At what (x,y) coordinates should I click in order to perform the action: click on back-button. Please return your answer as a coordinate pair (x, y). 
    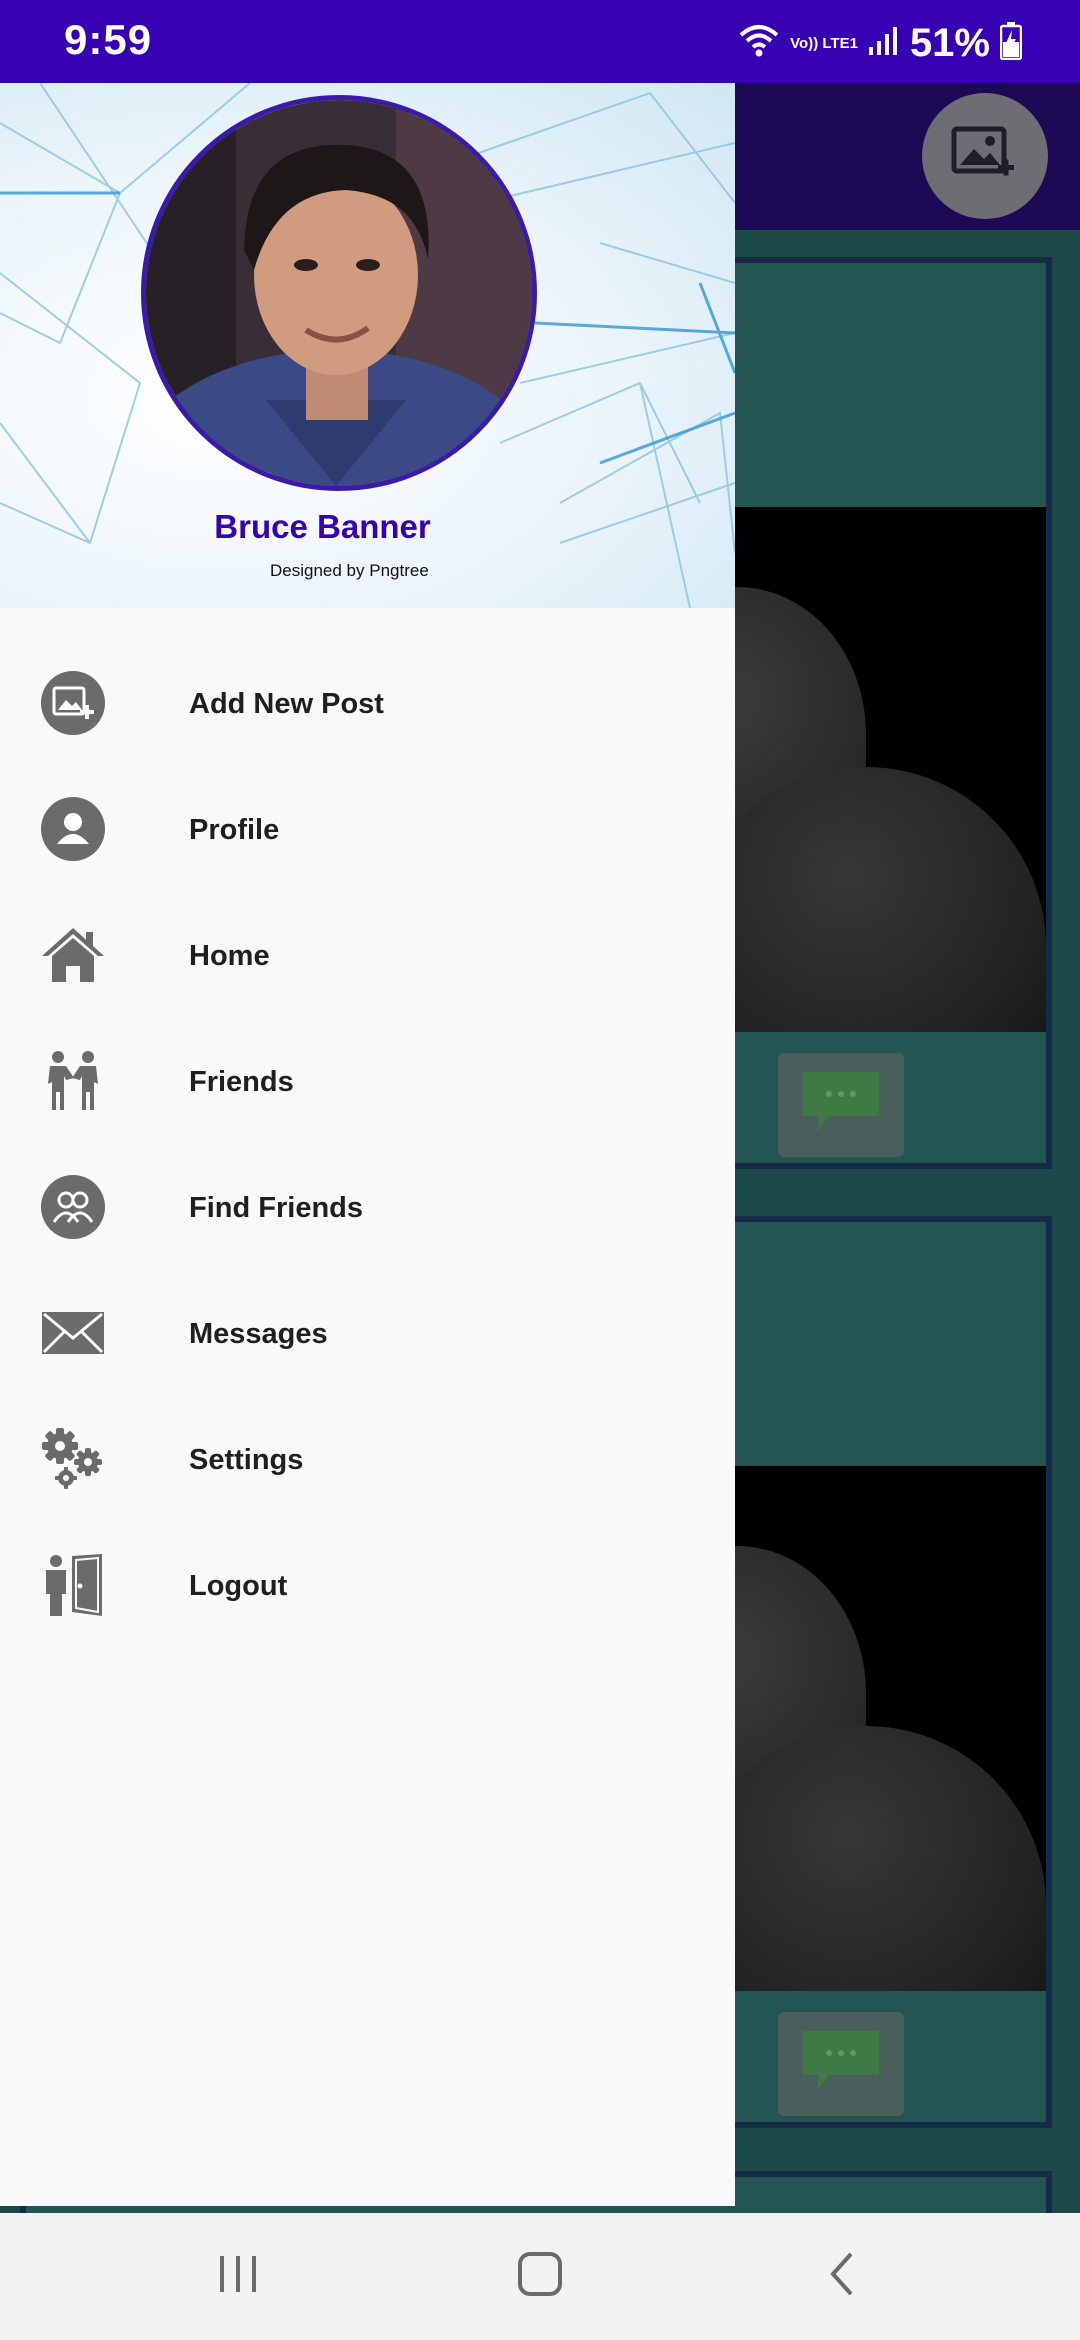
    Looking at the image, I should click on (842, 2276).